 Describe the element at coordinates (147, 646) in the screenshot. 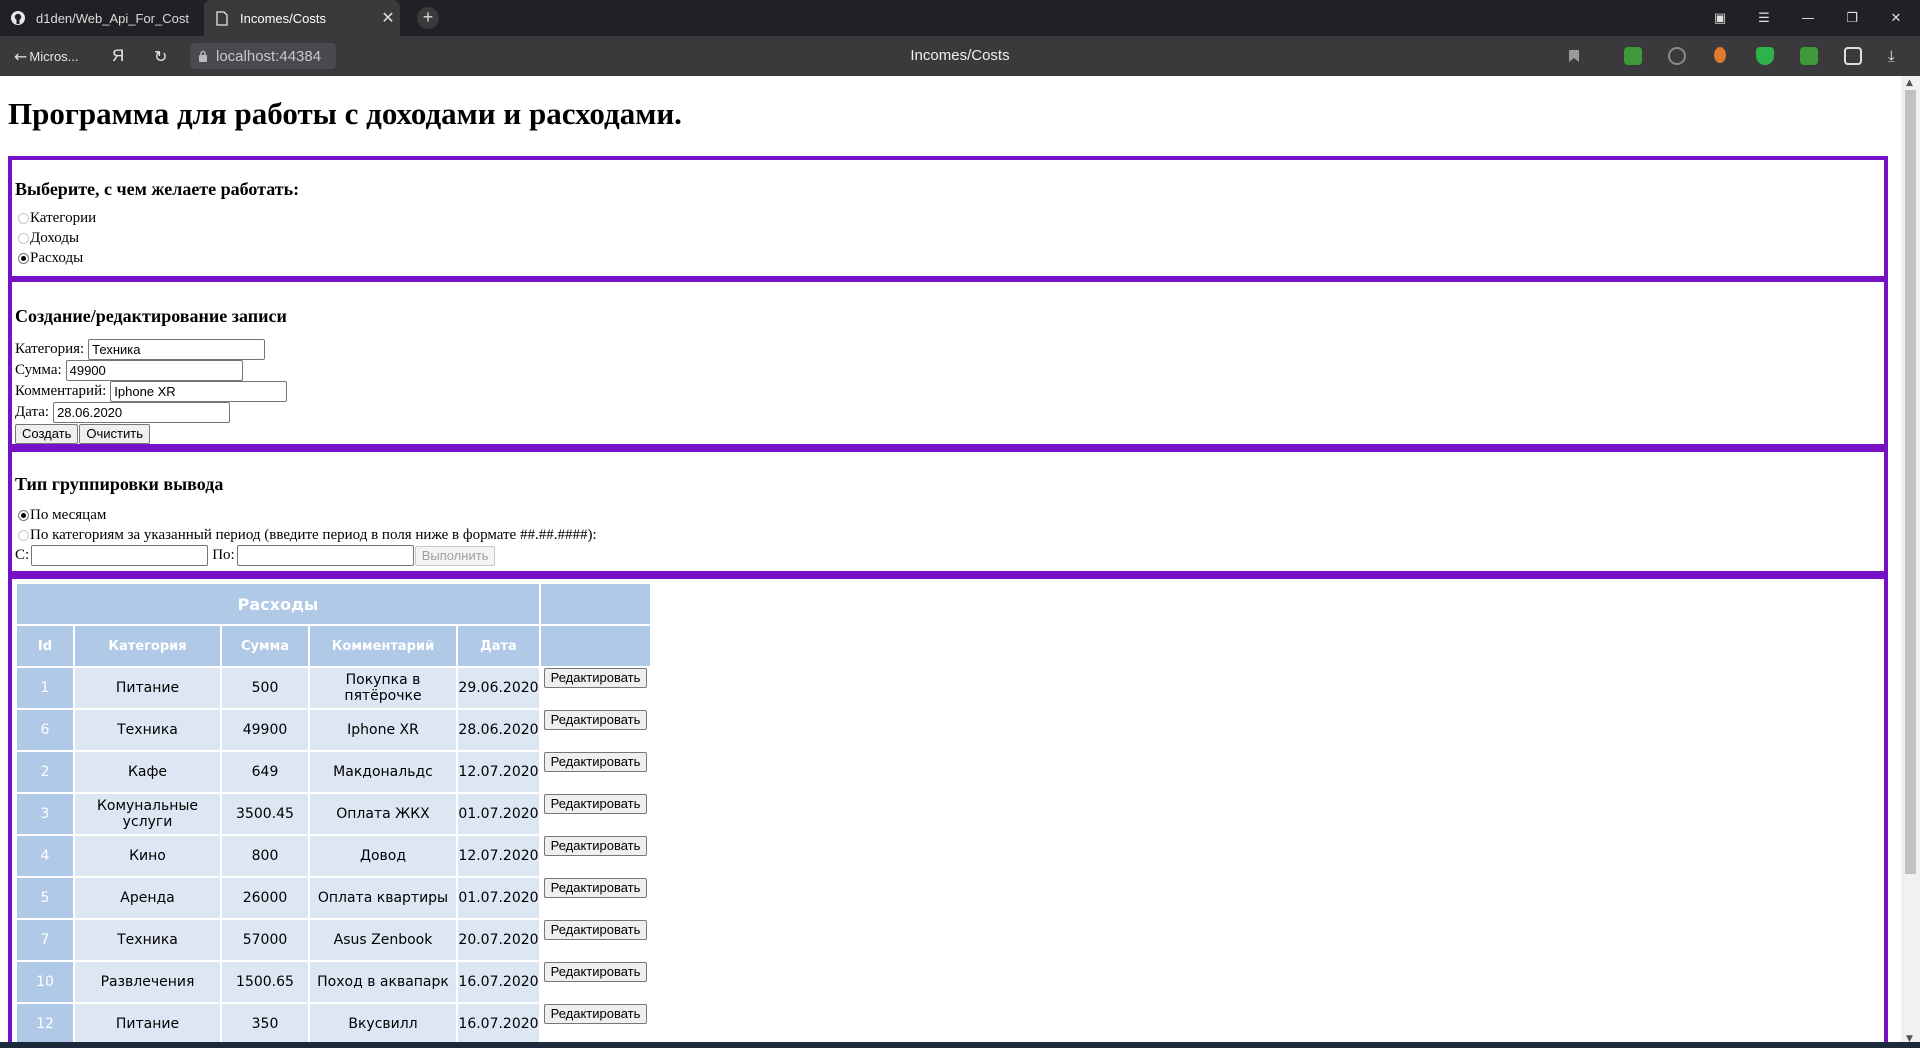

I see `header-category: Категория` at that location.